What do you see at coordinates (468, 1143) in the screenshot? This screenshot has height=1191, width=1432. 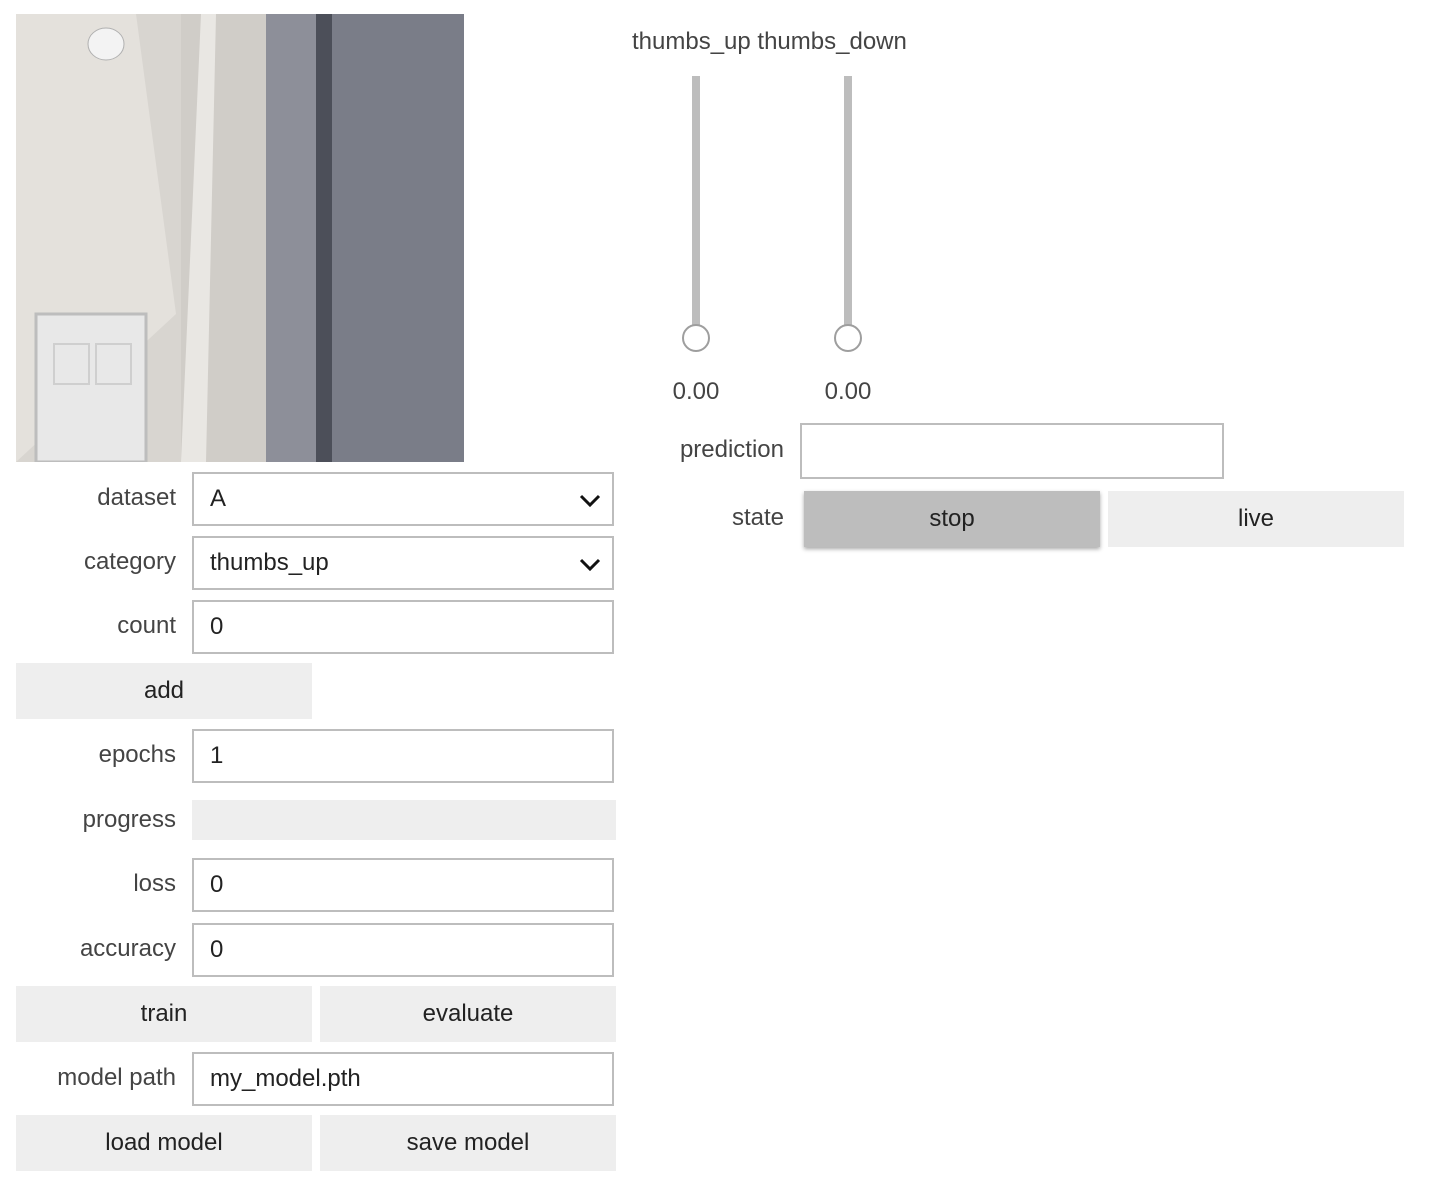 I see `save-model-button: save model` at bounding box center [468, 1143].